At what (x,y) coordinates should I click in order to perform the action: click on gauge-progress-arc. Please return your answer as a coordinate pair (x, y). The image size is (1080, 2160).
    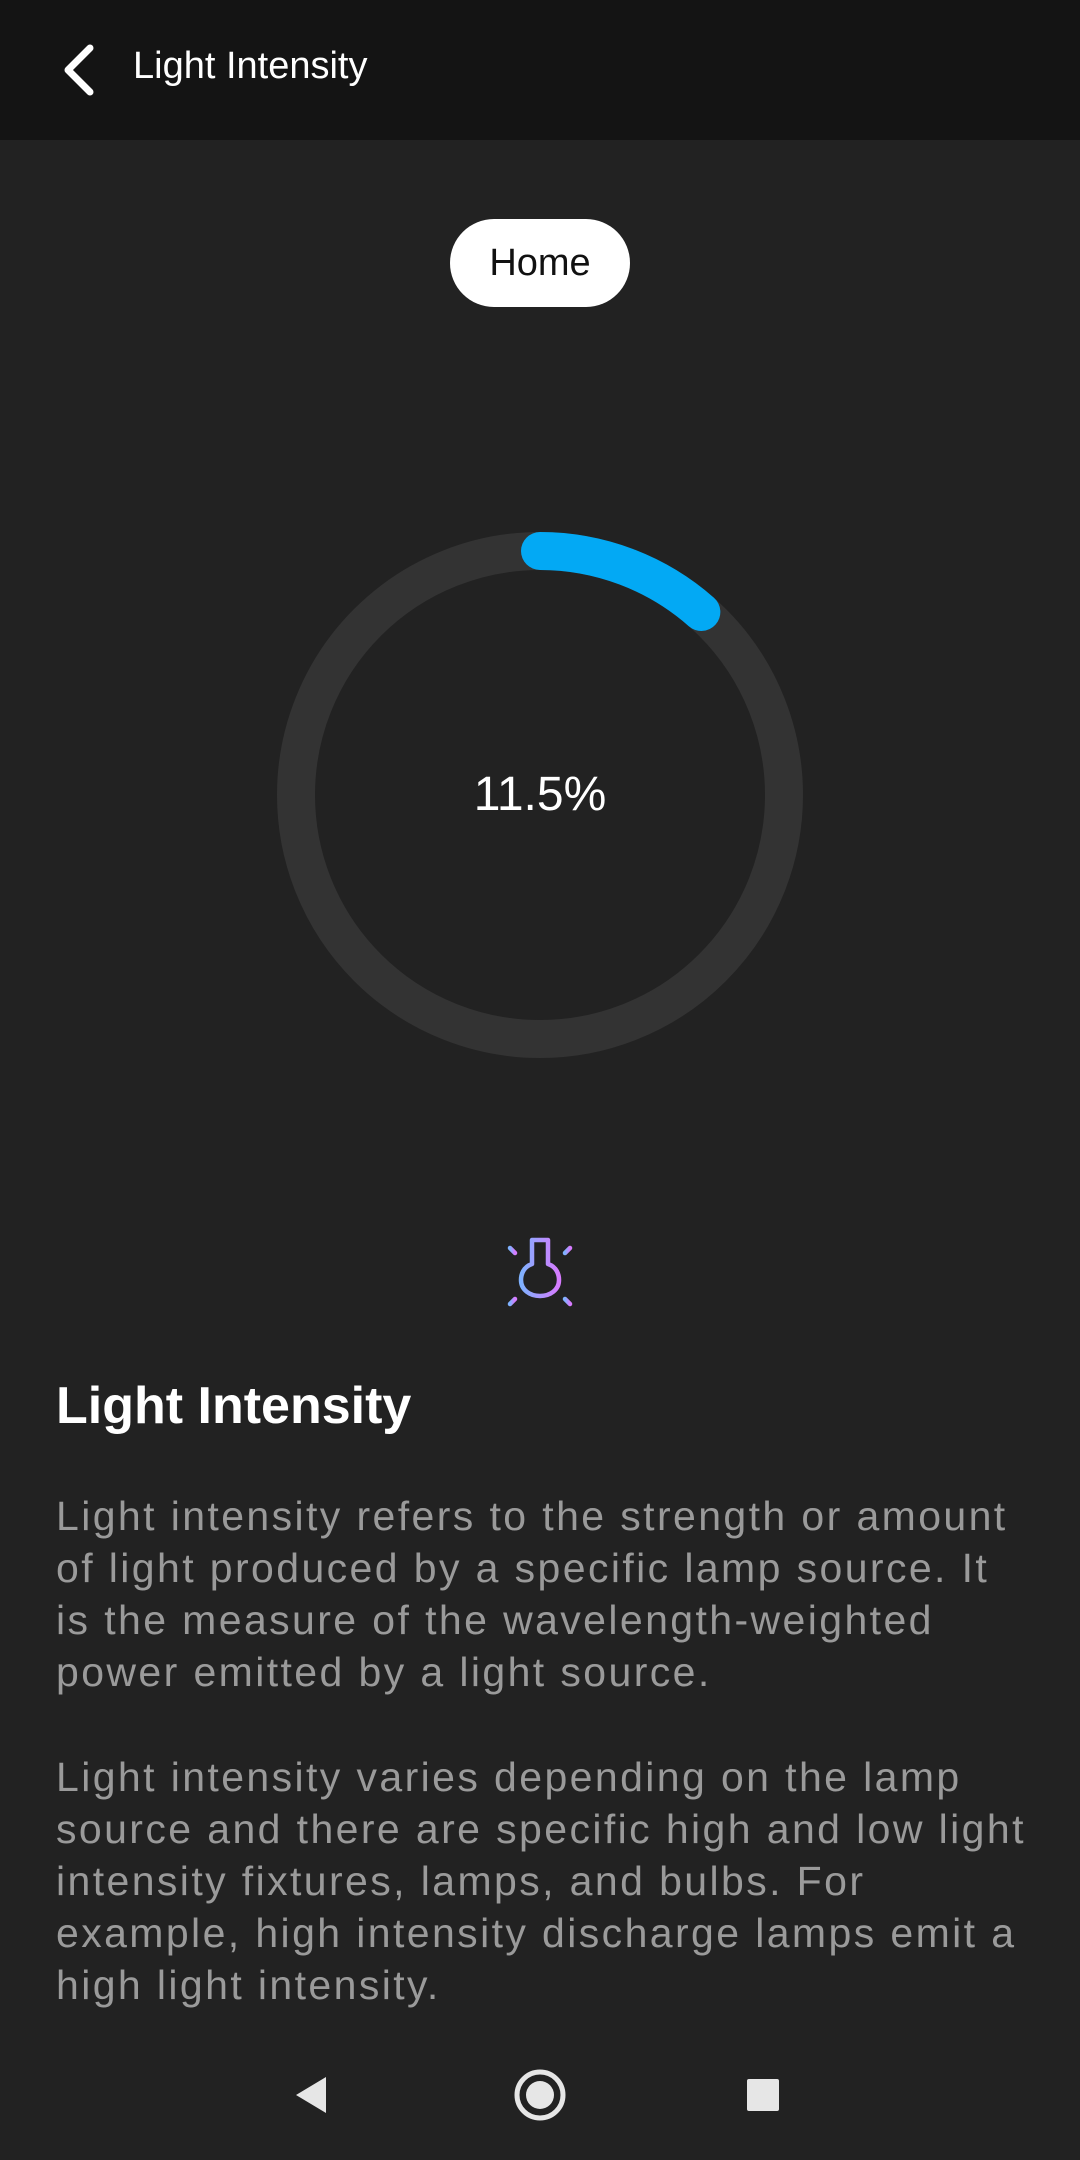
    Looking at the image, I should click on (621, 581).